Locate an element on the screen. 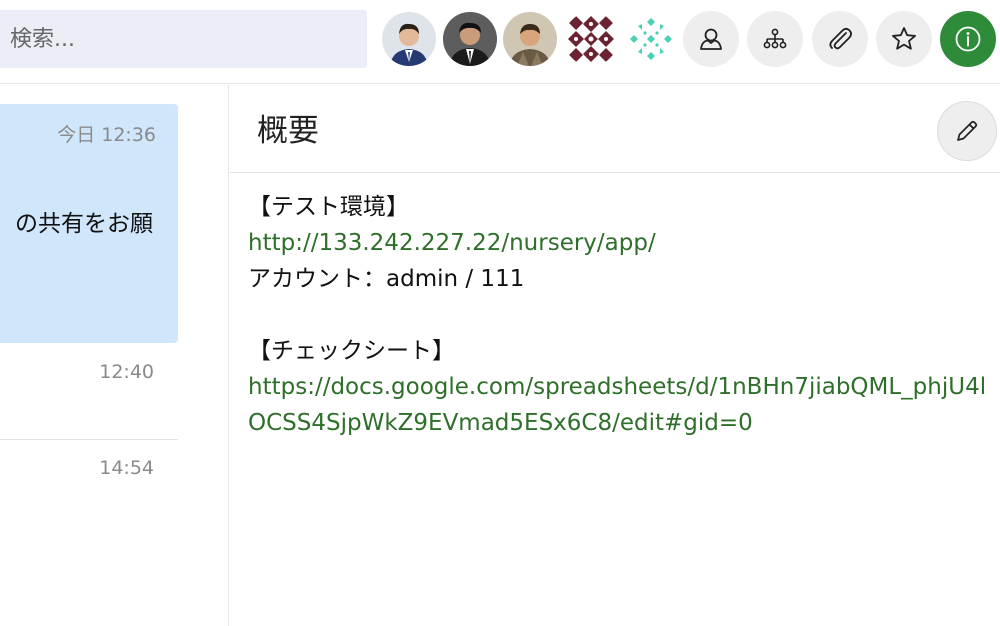 The image size is (1000, 626). contacts-button is located at coordinates (711, 39).